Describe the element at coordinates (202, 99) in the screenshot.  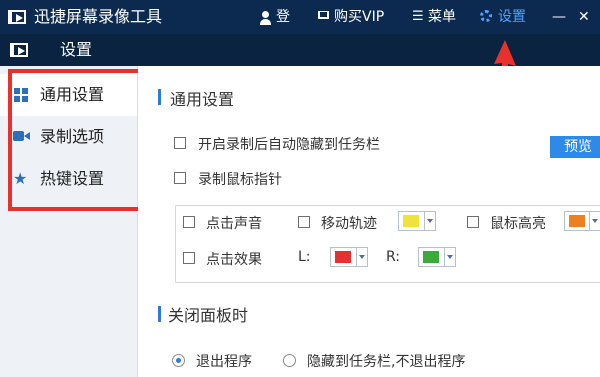
I see `section-title-general: 通用设置` at that location.